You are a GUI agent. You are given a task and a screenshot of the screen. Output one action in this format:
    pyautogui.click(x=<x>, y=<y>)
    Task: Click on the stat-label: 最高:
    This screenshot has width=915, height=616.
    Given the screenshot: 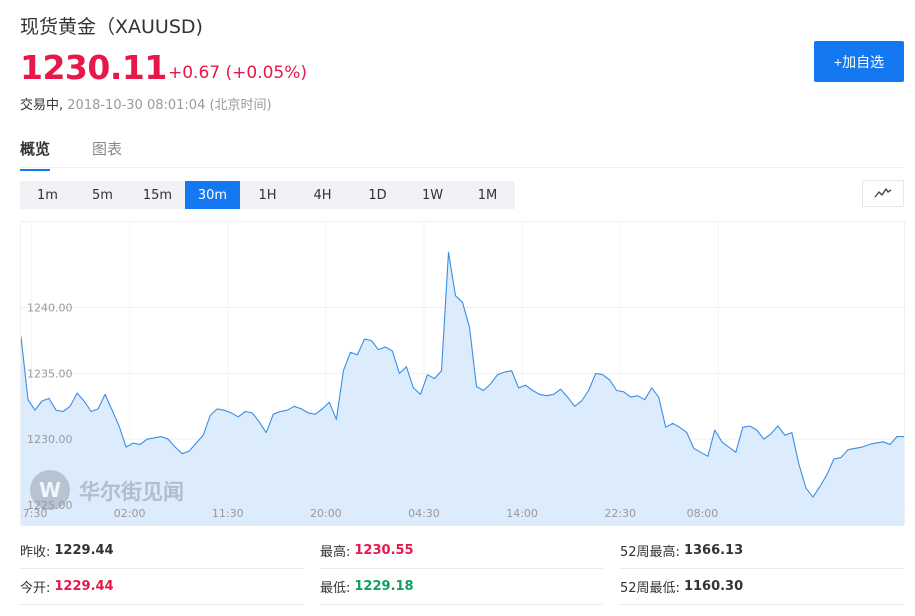 What is the action you would take?
    pyautogui.click(x=335, y=552)
    